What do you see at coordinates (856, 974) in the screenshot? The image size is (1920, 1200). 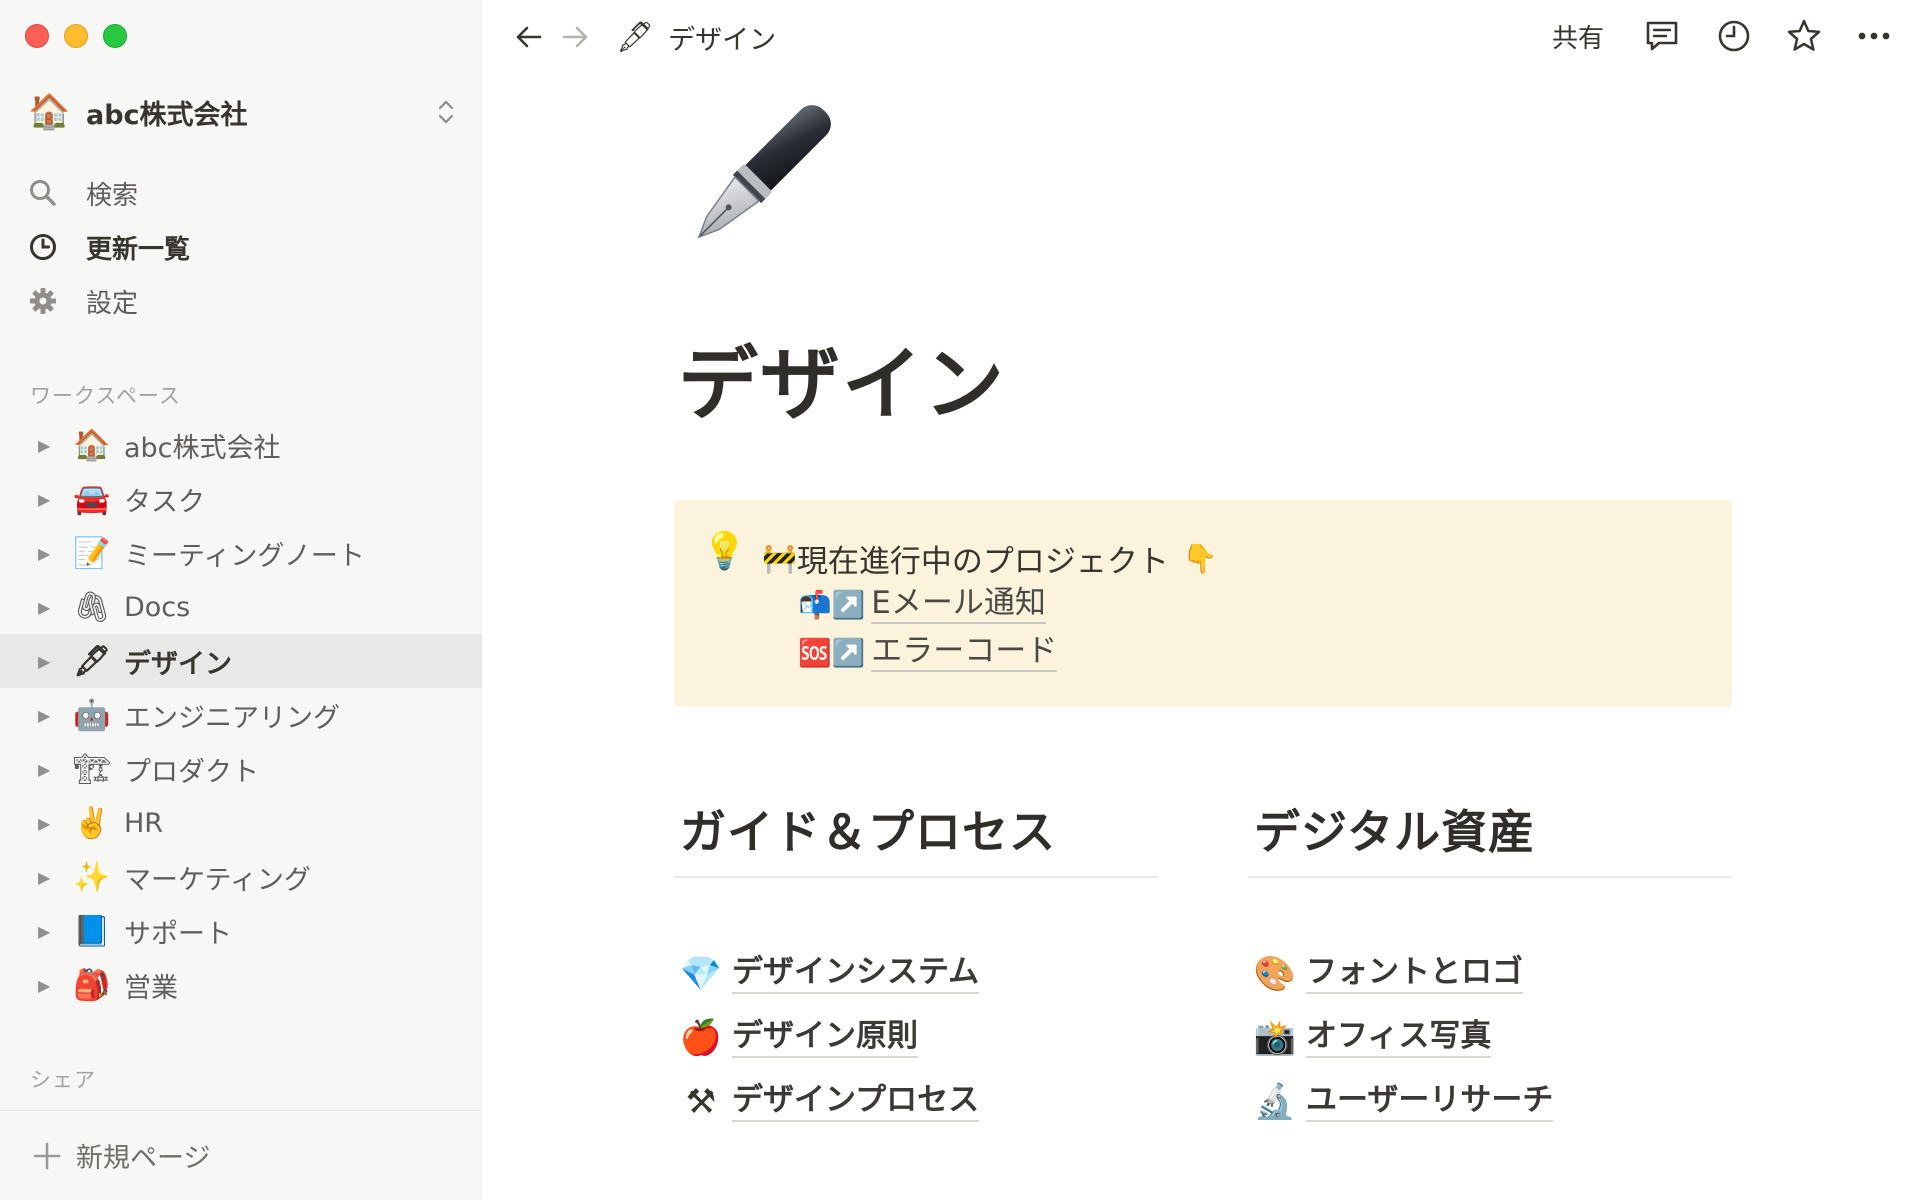 I see `link-text: デザインシステム` at bounding box center [856, 974].